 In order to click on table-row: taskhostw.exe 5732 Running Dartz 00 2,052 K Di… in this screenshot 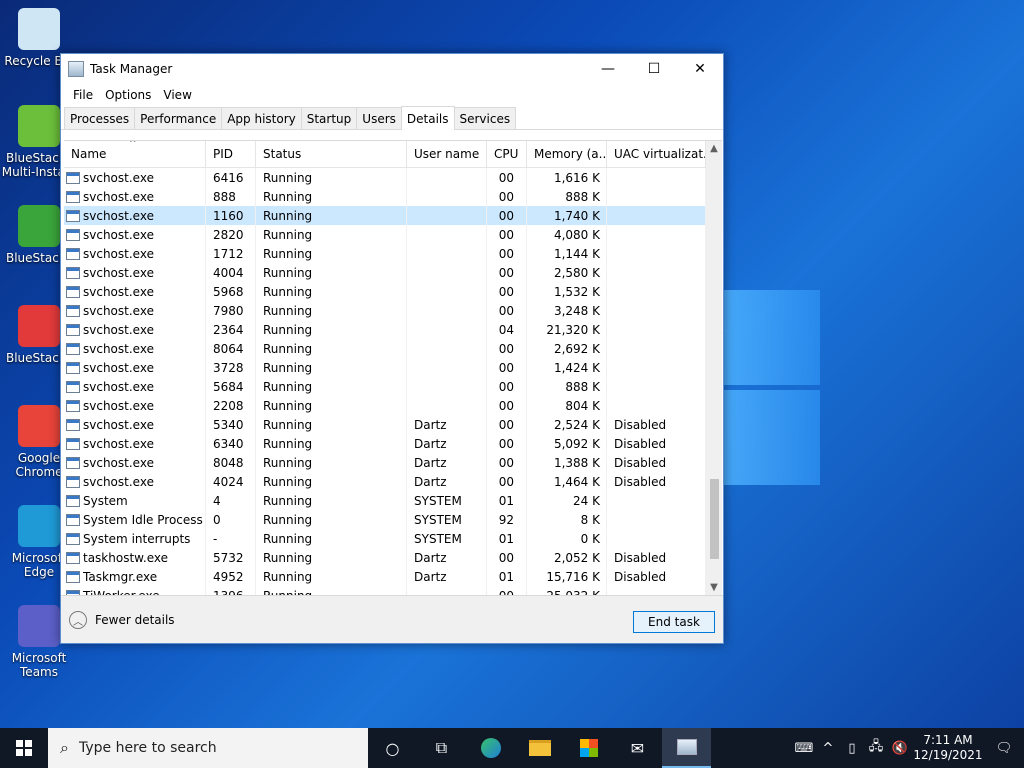, I will do `click(385, 557)`.